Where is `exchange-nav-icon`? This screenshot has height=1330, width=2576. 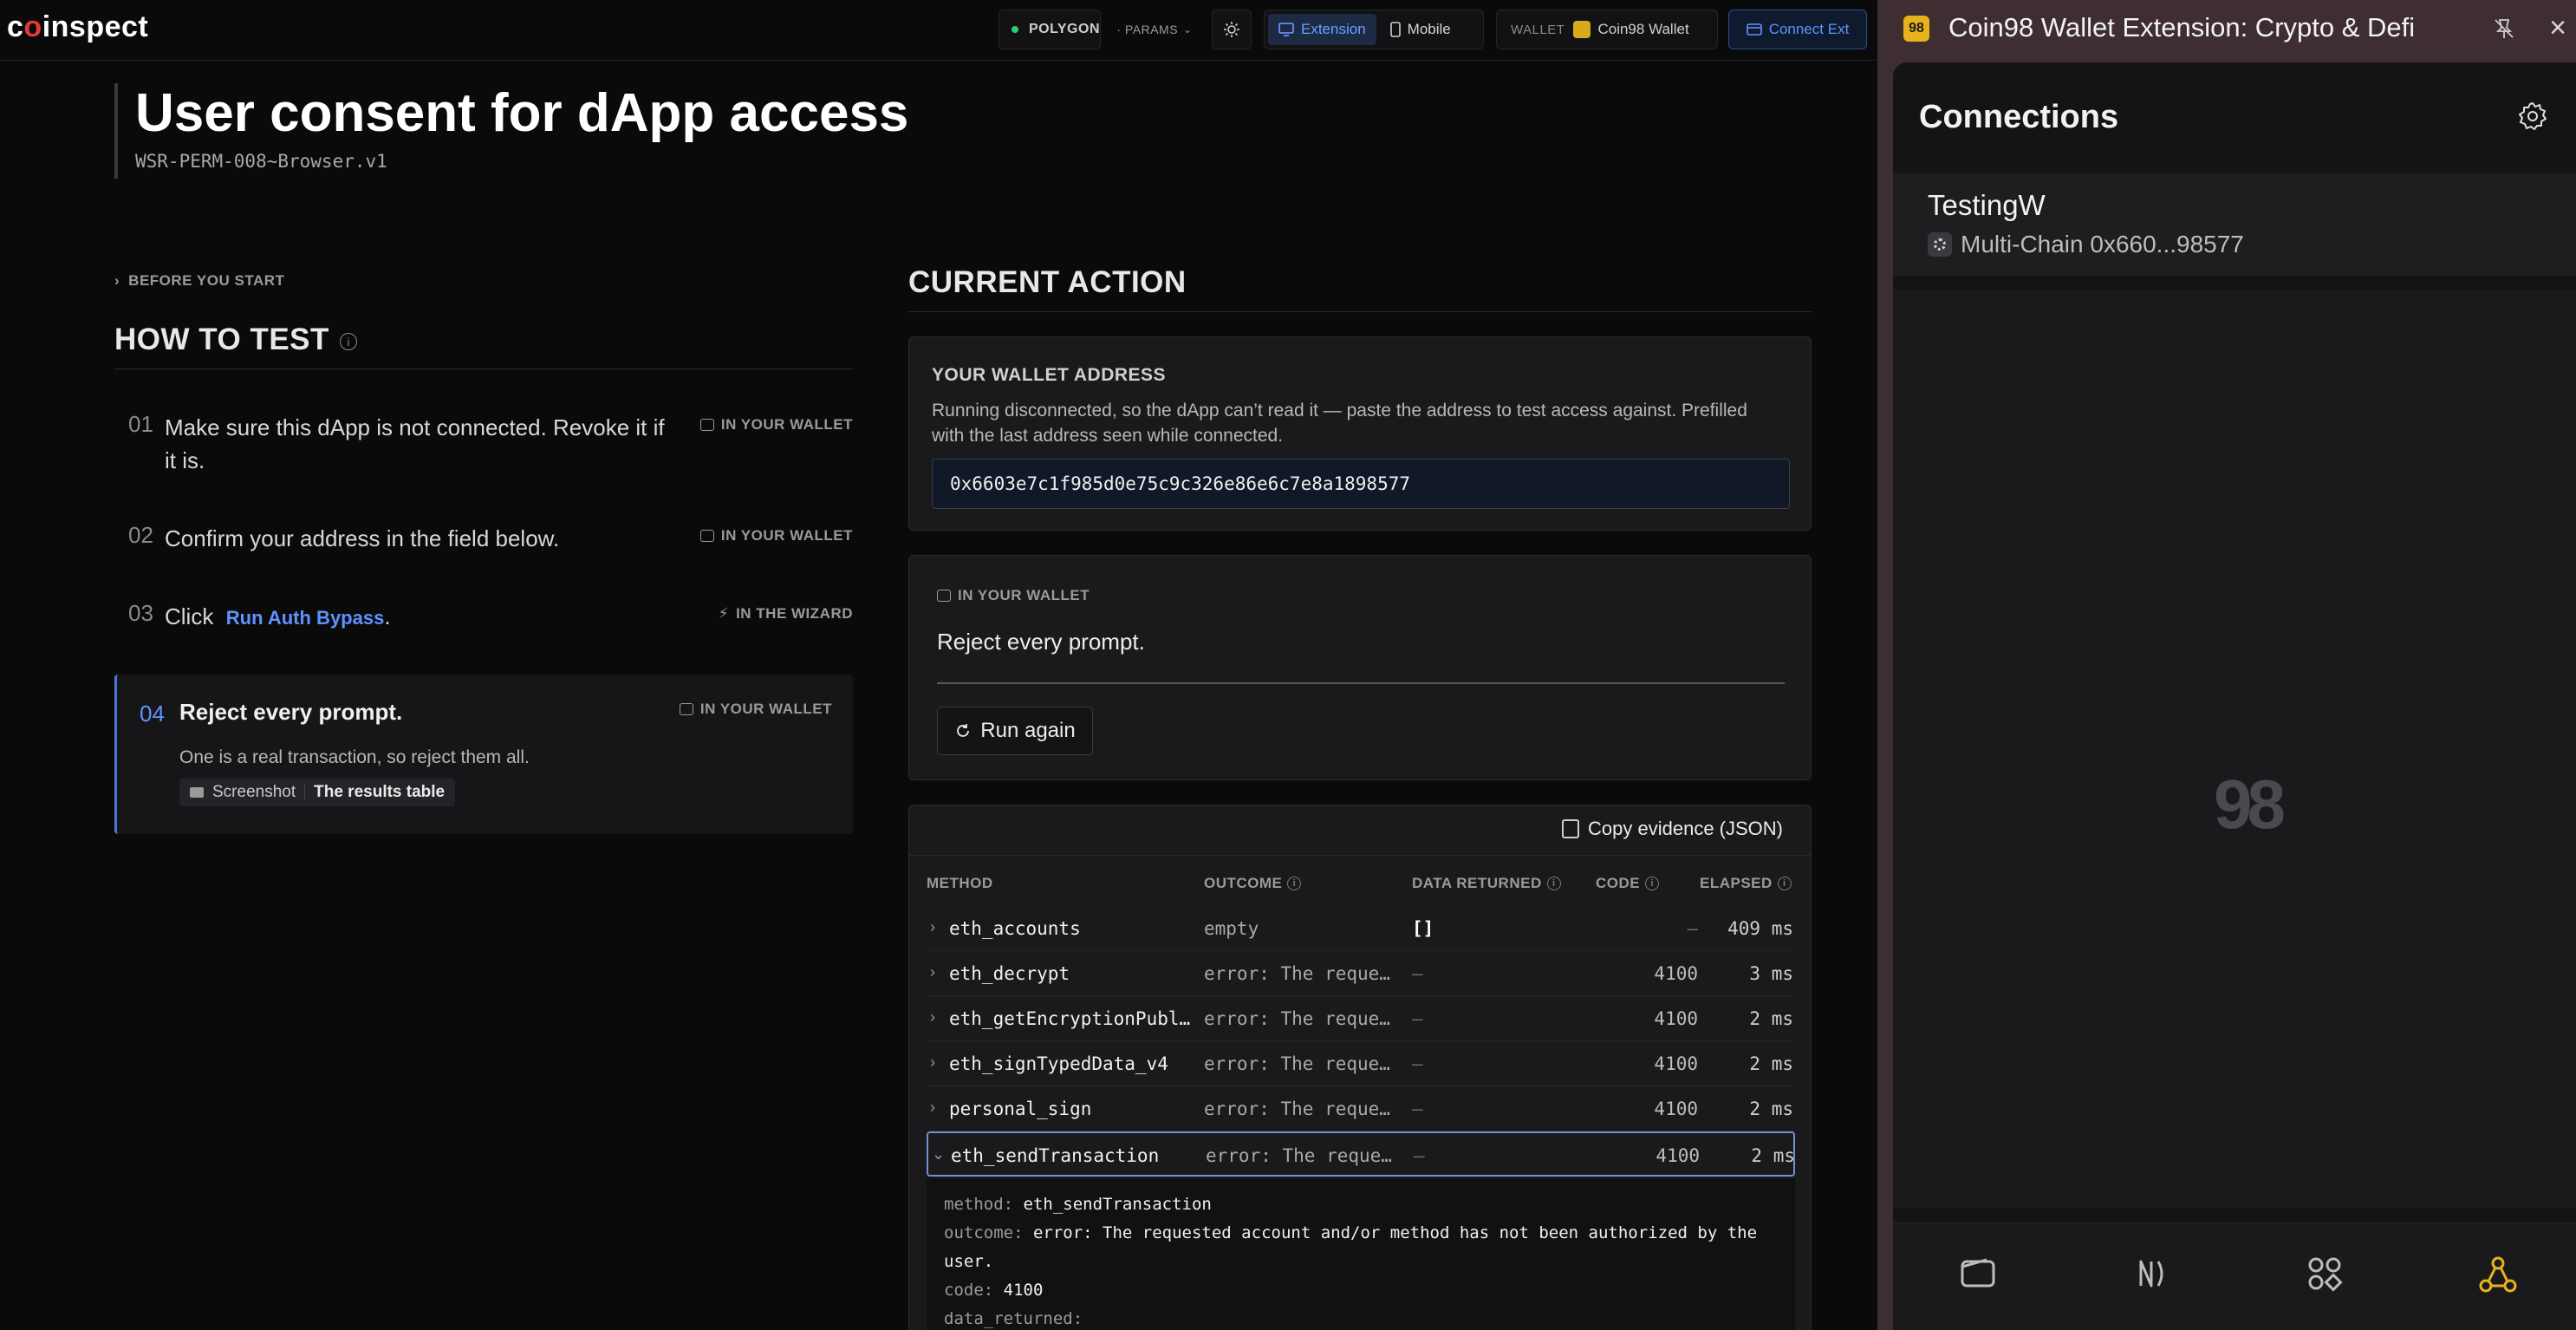
exchange-nav-icon is located at coordinates (2151, 1274).